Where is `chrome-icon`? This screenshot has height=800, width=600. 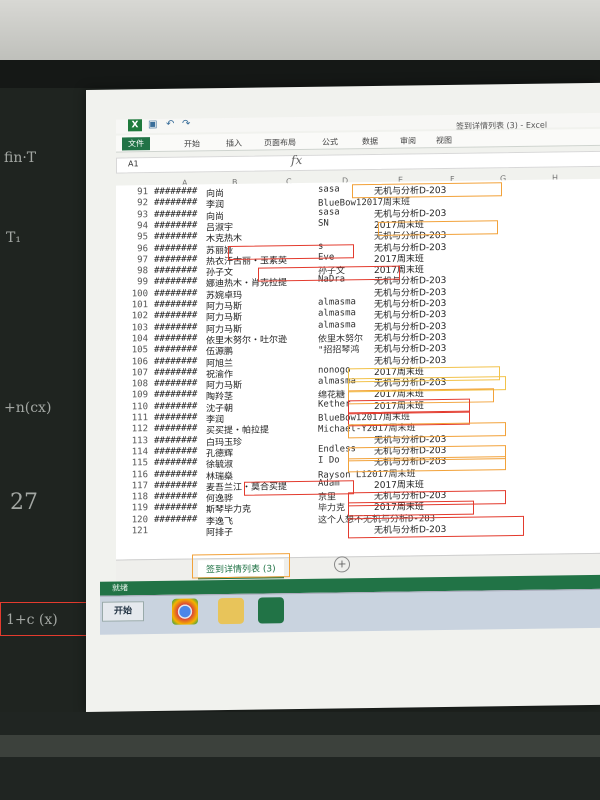 chrome-icon is located at coordinates (185, 611).